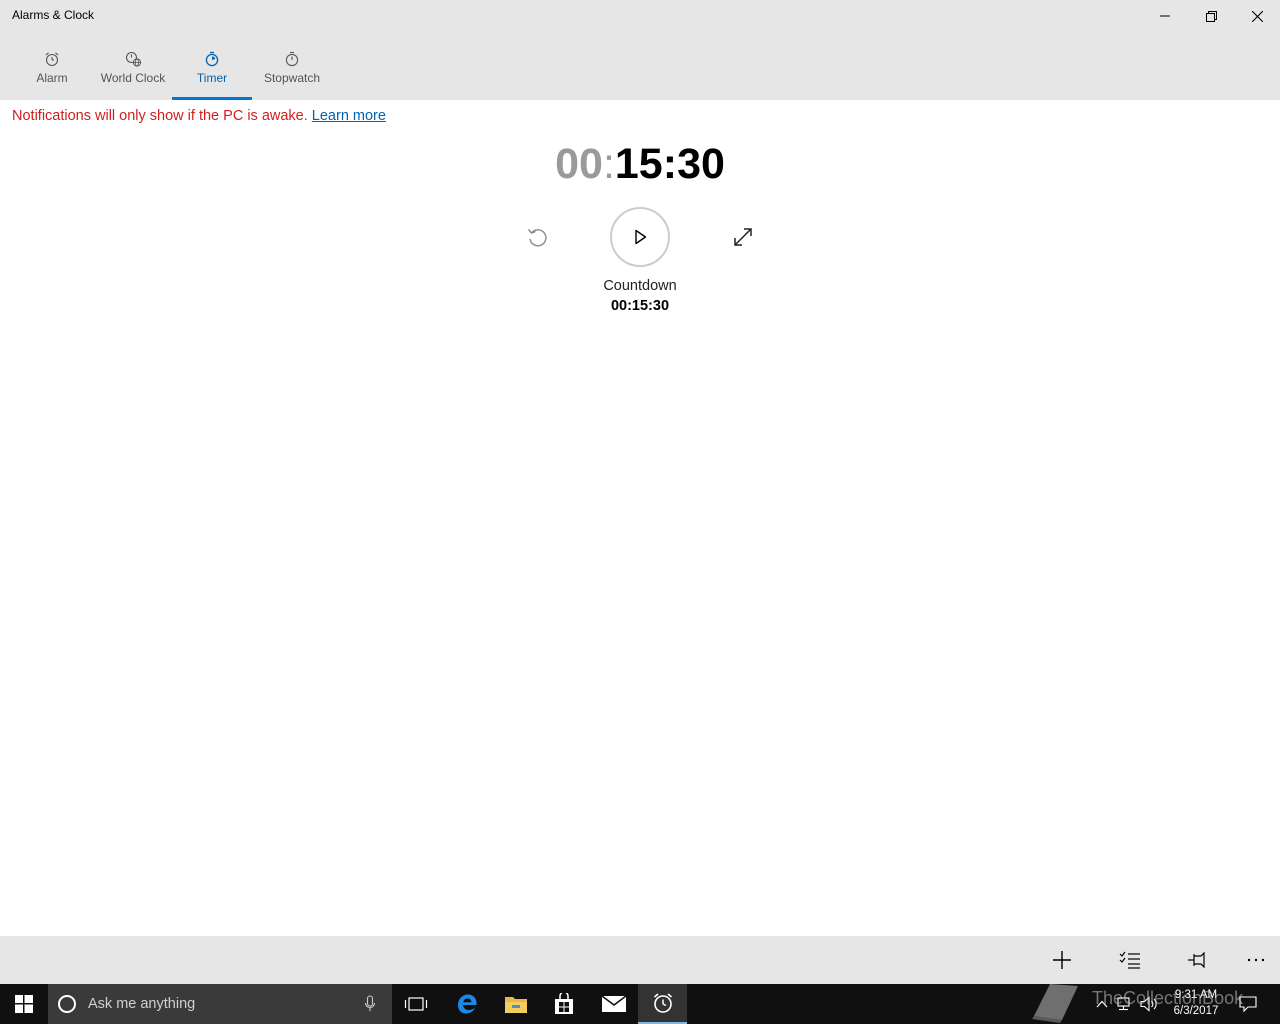  I want to click on stopwatch-icon, so click(292, 59).